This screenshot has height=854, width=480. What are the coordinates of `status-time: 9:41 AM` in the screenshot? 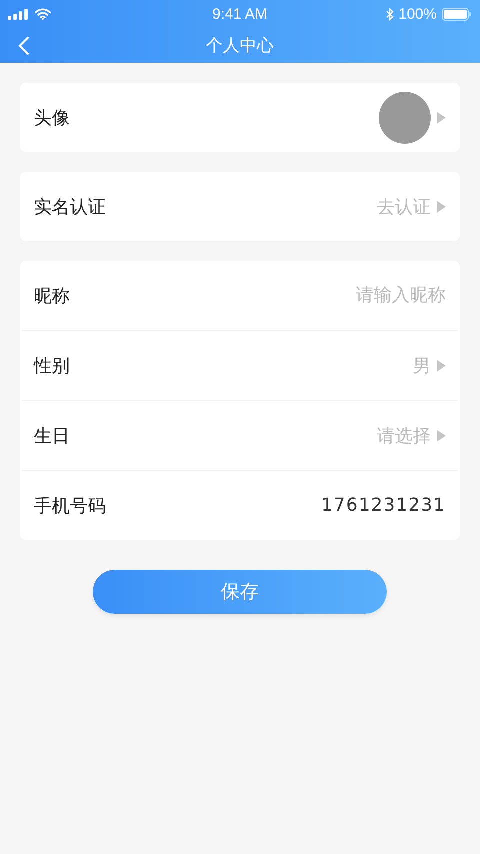 It's located at (240, 14).